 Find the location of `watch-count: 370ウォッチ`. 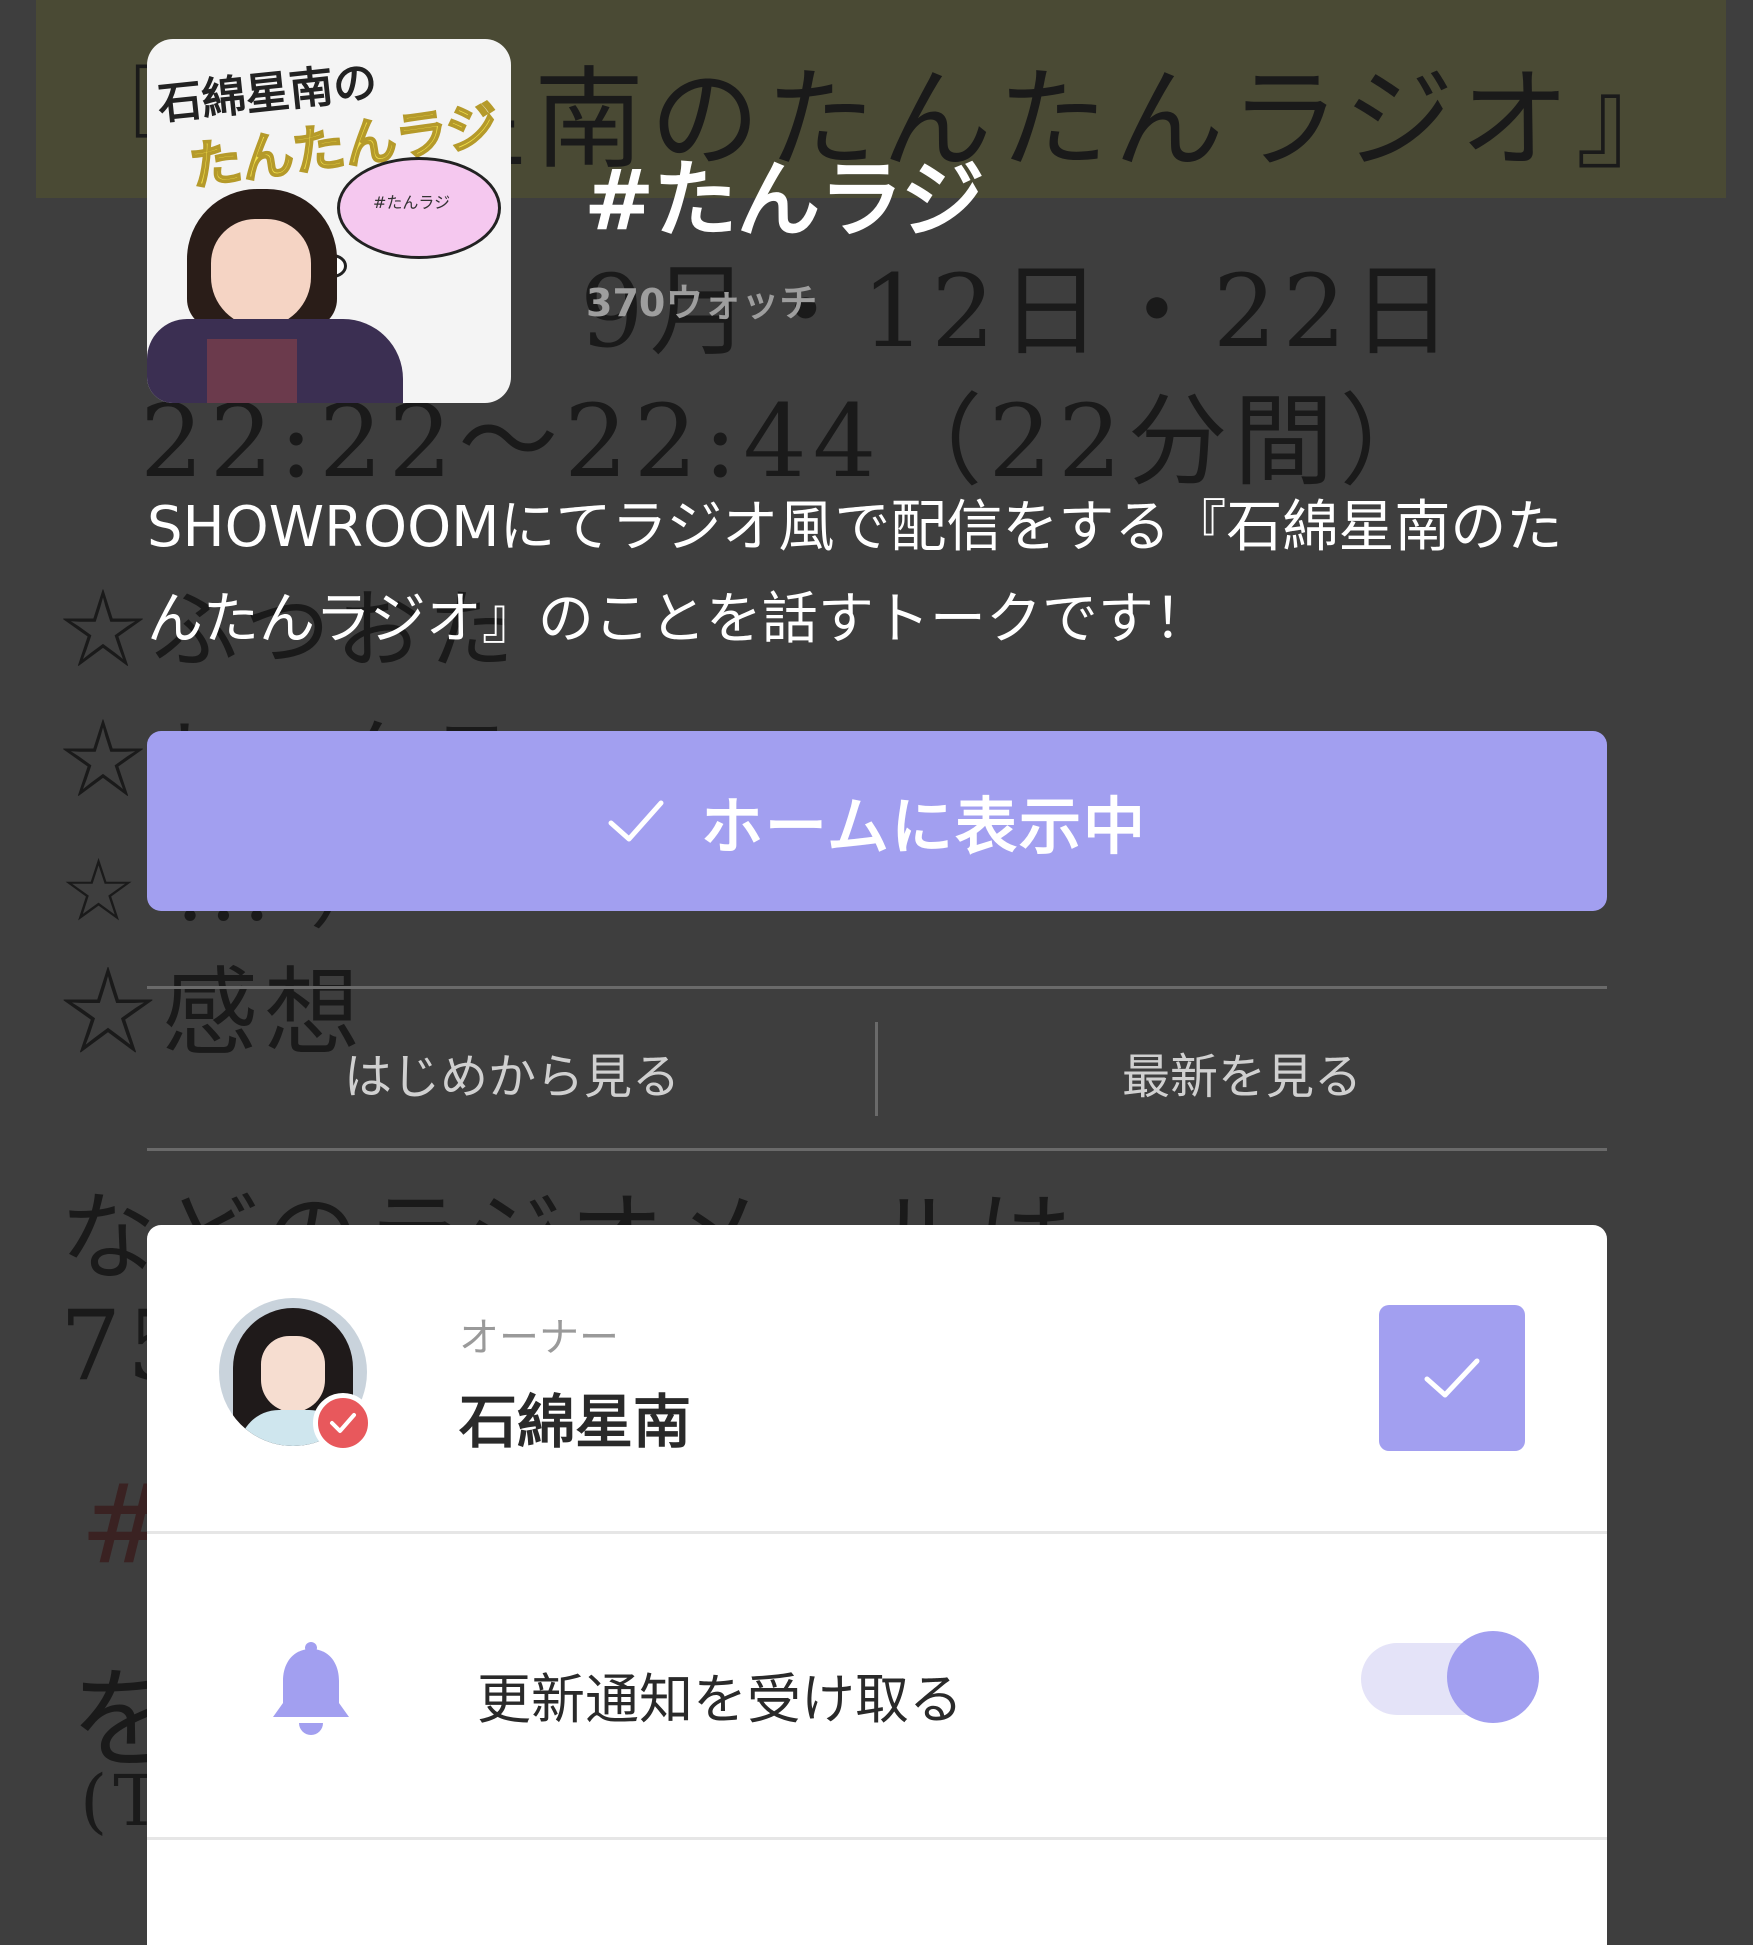

watch-count: 370ウォッチ is located at coordinates (702, 303).